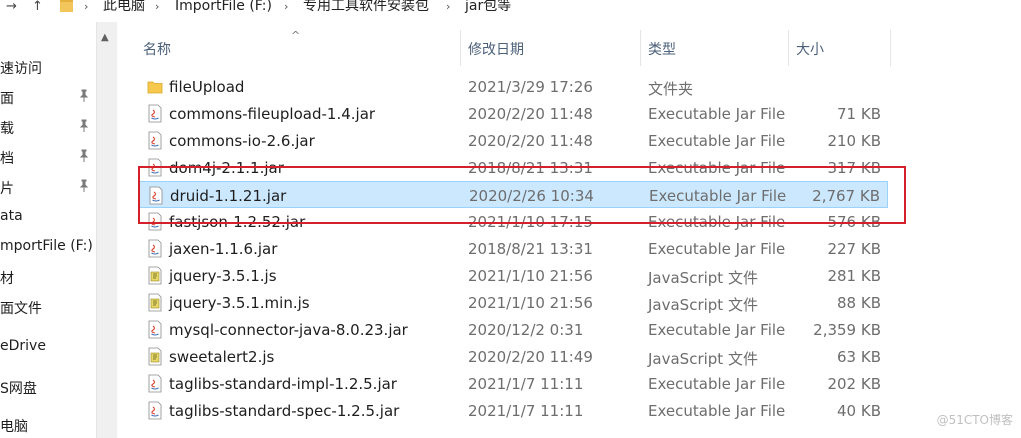 The height and width of the screenshot is (438, 1021). What do you see at coordinates (366, 6) in the screenshot?
I see `breadcrumb-folder: 专用工具软件安装包` at bounding box center [366, 6].